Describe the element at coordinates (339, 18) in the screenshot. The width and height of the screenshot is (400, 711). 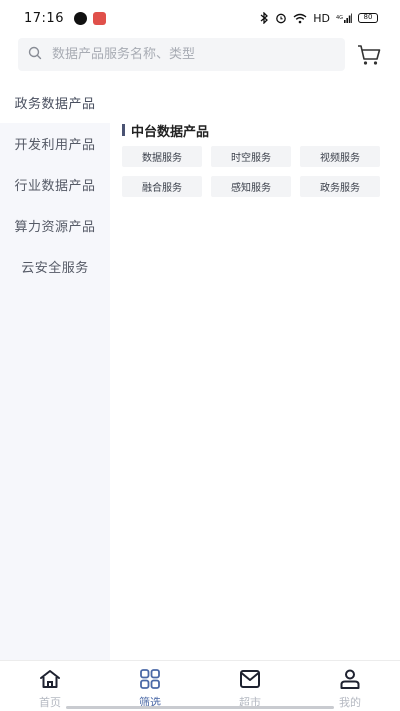
I see `svg-text: 4G` at that location.